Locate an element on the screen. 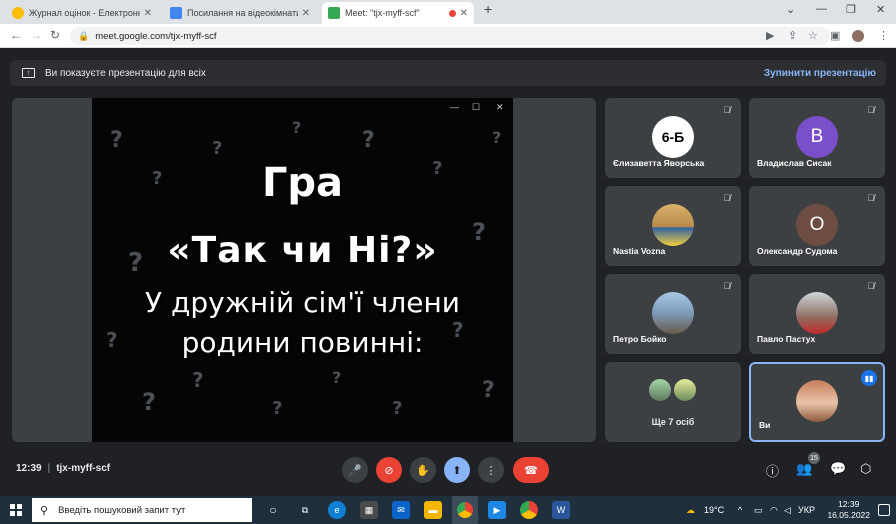 The height and width of the screenshot is (524, 896). edge-icon: e is located at coordinates (337, 510).